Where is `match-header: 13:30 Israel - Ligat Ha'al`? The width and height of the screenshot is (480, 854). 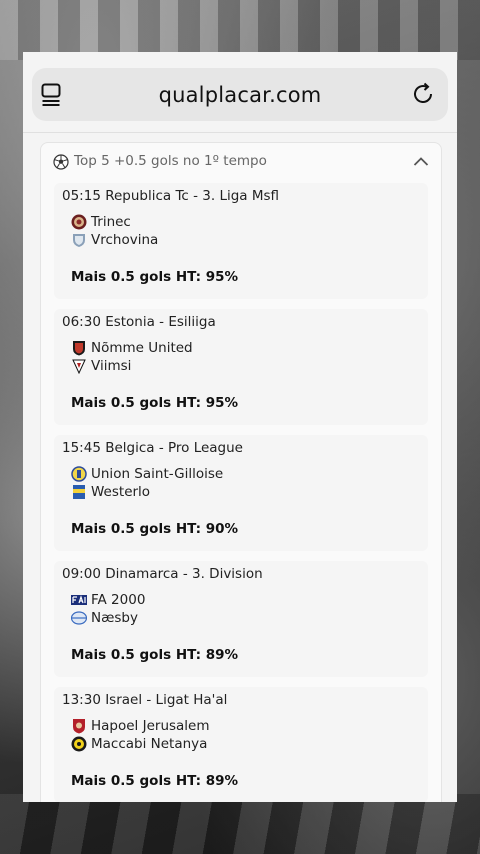
match-header: 13:30 Israel - Ligat Ha'al is located at coordinates (145, 700).